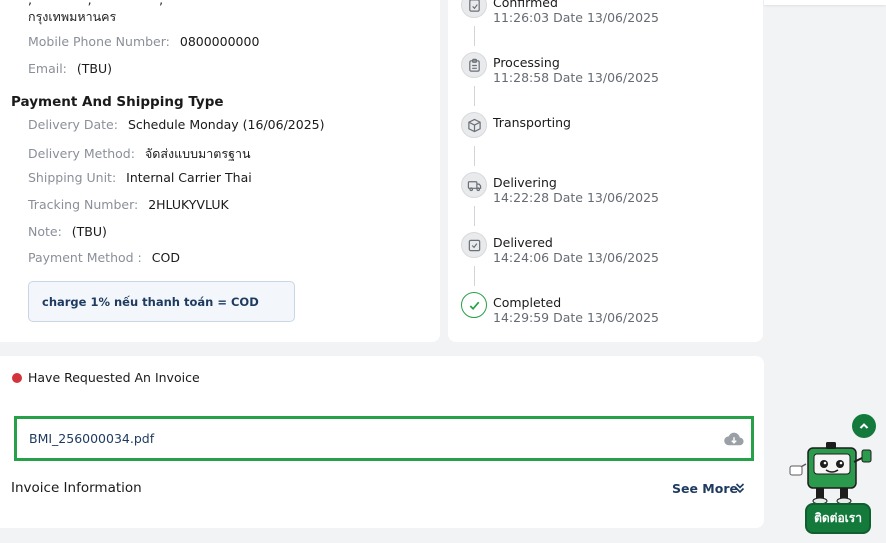 The height and width of the screenshot is (543, 886). What do you see at coordinates (831, 473) in the screenshot?
I see `mascot-illustration` at bounding box center [831, 473].